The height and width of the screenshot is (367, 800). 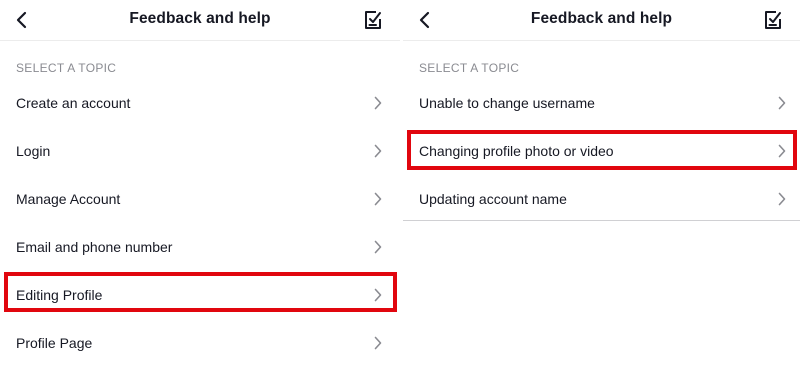 What do you see at coordinates (516, 151) in the screenshot?
I see `topic-label: Changing profile photo or video` at bounding box center [516, 151].